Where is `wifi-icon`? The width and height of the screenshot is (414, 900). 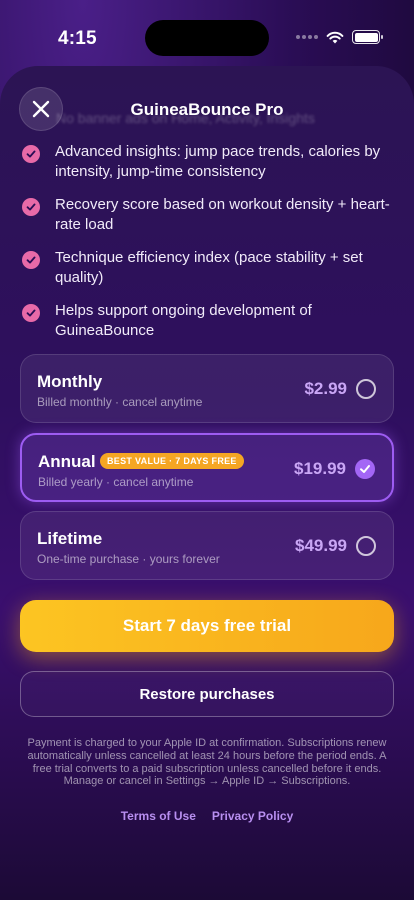 wifi-icon is located at coordinates (335, 37).